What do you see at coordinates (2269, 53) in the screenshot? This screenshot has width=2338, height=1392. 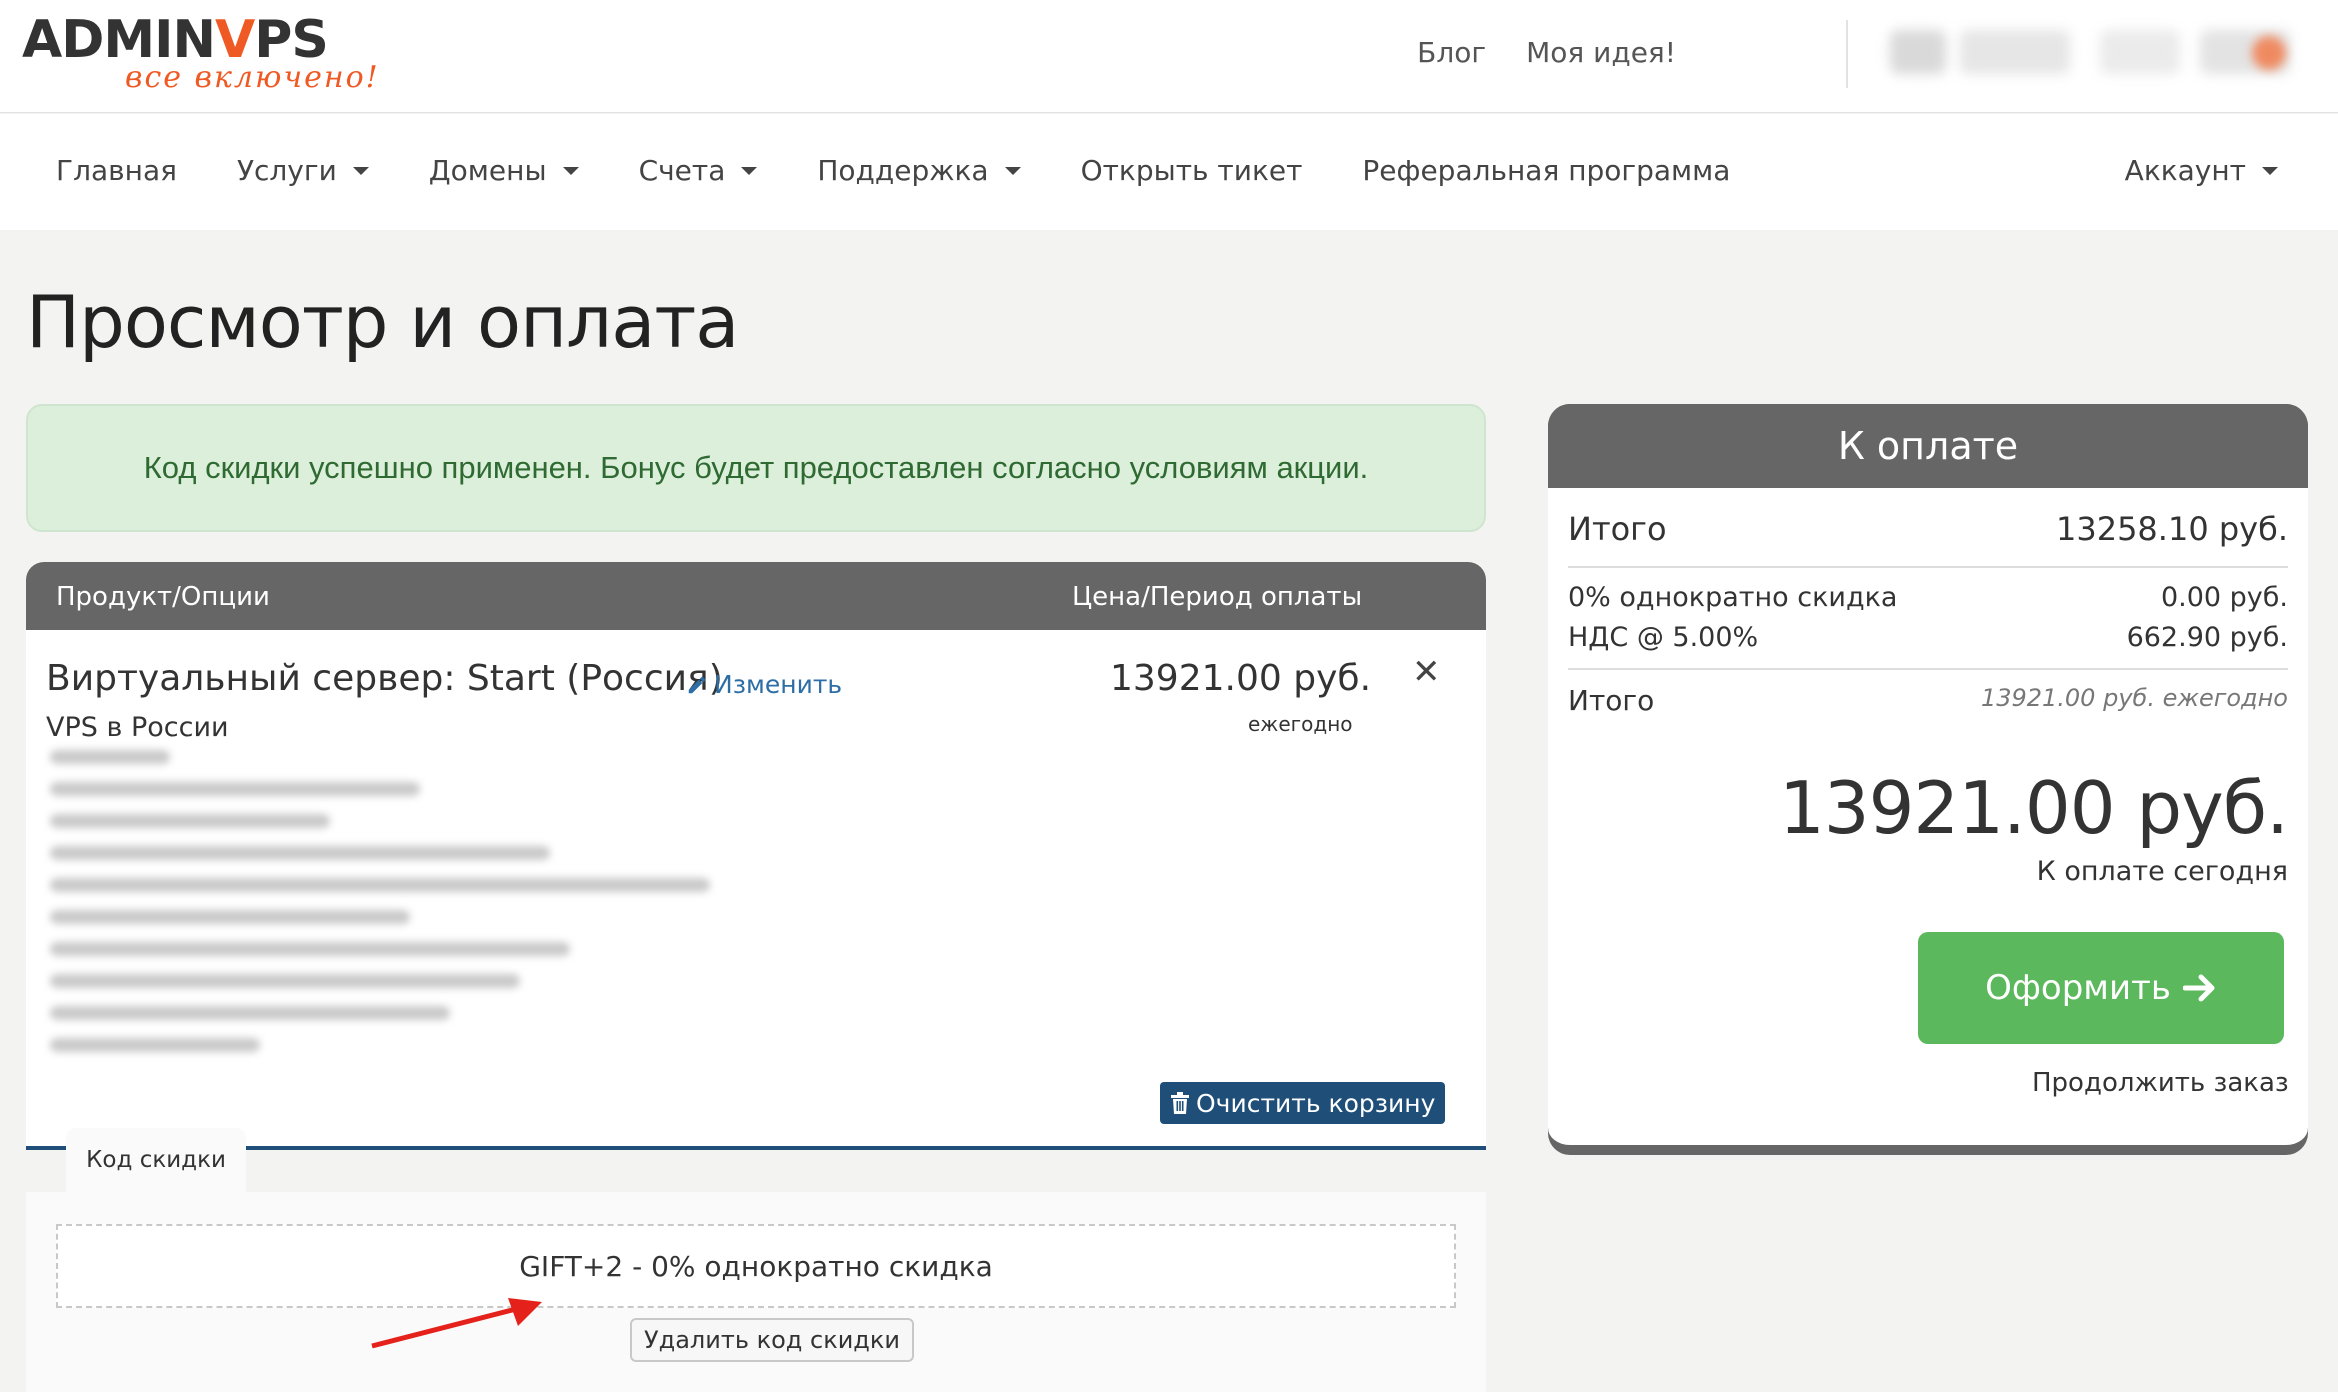 I see `notification-badge` at bounding box center [2269, 53].